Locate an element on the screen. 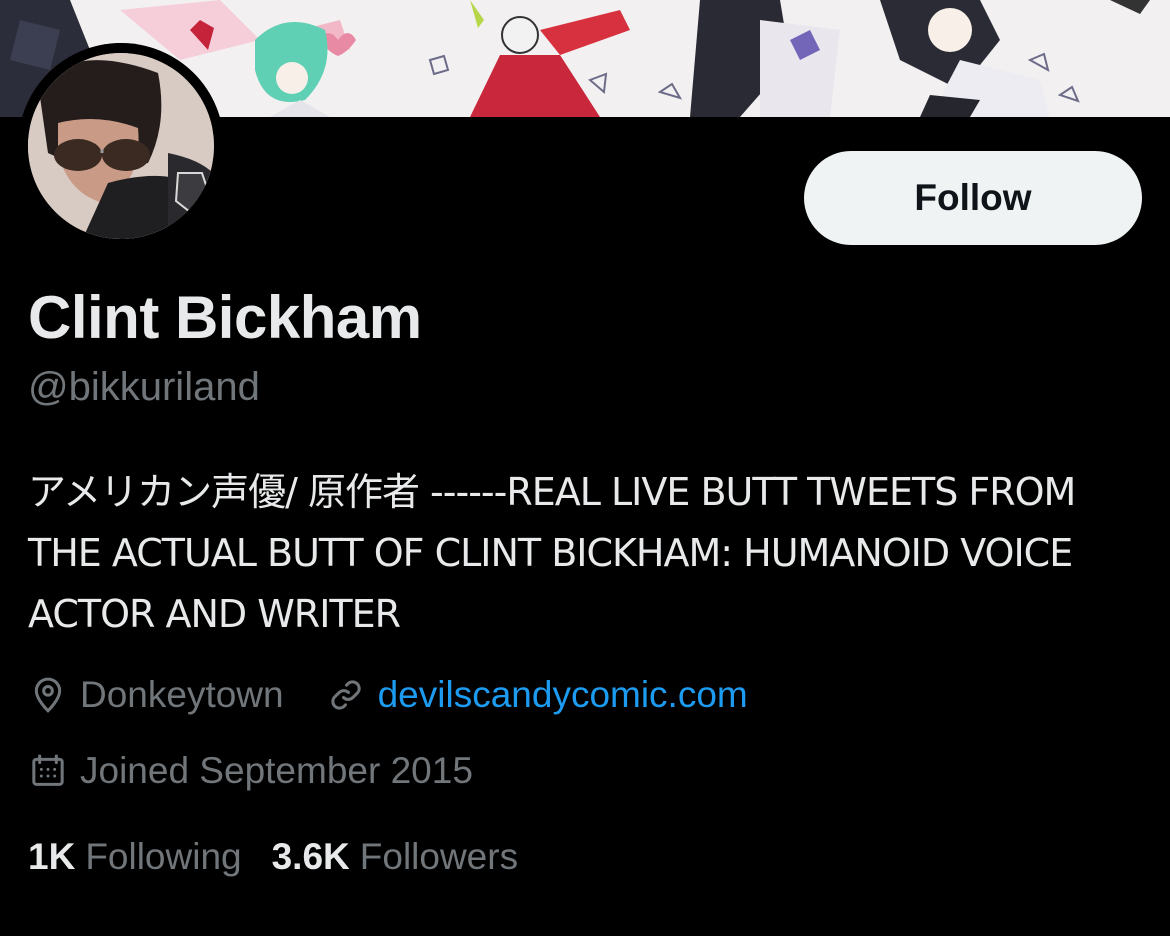  avatar-photo is located at coordinates (121, 146).